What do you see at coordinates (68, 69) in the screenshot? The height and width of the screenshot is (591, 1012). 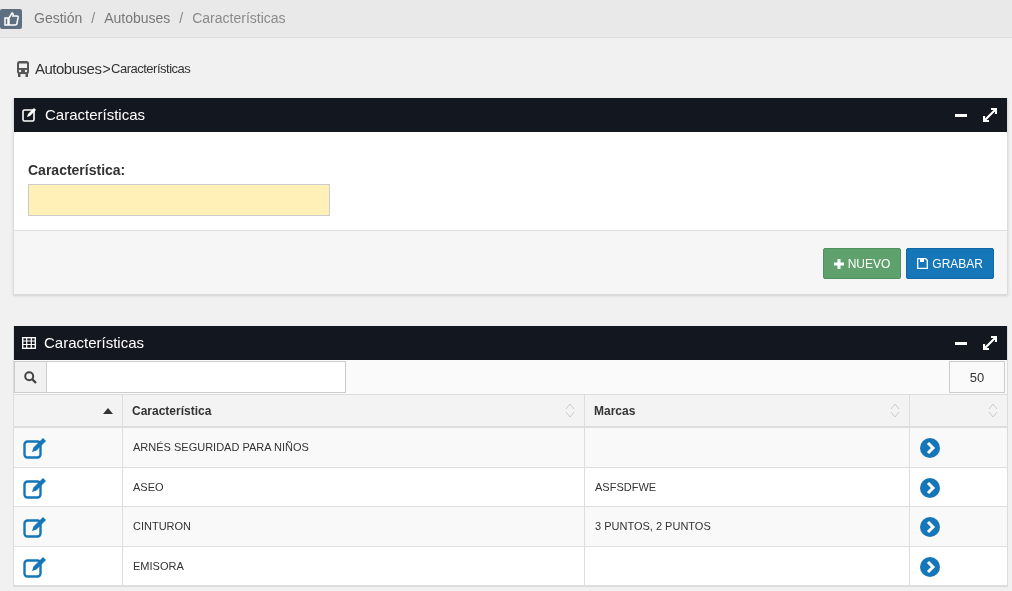 I see `section-link: Autobuses` at bounding box center [68, 69].